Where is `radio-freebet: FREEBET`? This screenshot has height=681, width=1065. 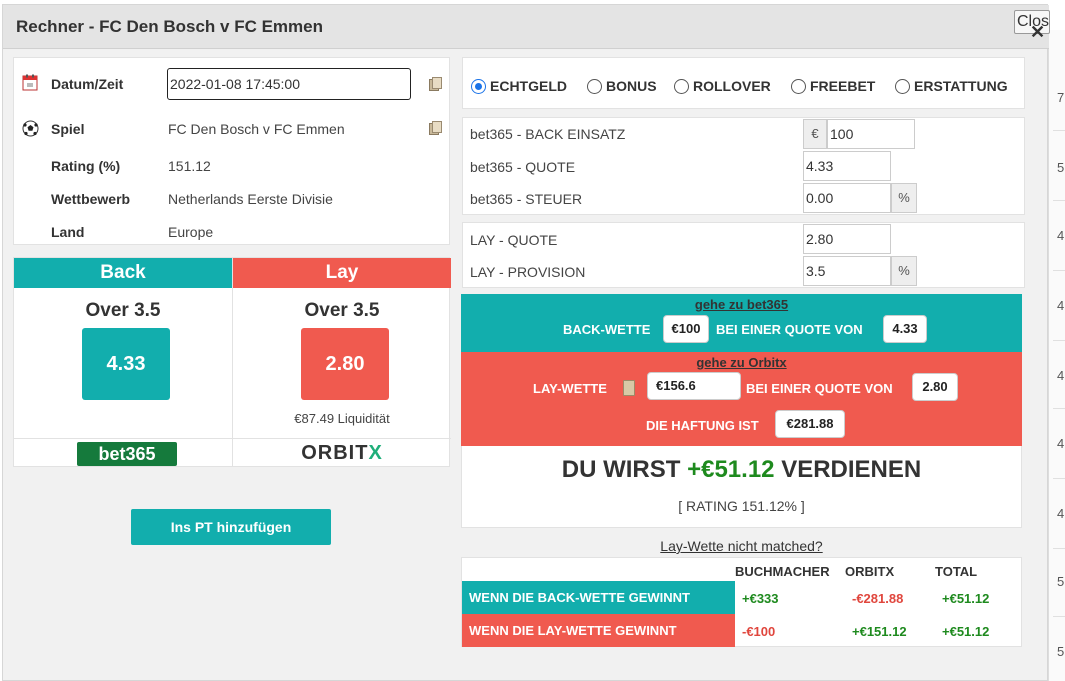
radio-freebet: FREEBET is located at coordinates (833, 86).